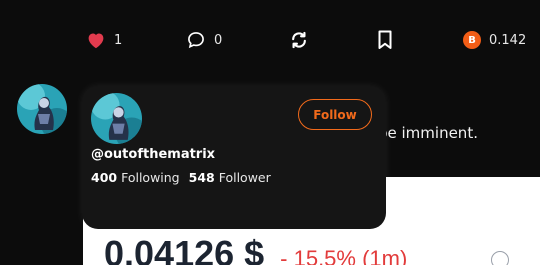 The height and width of the screenshot is (265, 540). What do you see at coordinates (472, 40) in the screenshot?
I see `bitcoin-icon: B` at bounding box center [472, 40].